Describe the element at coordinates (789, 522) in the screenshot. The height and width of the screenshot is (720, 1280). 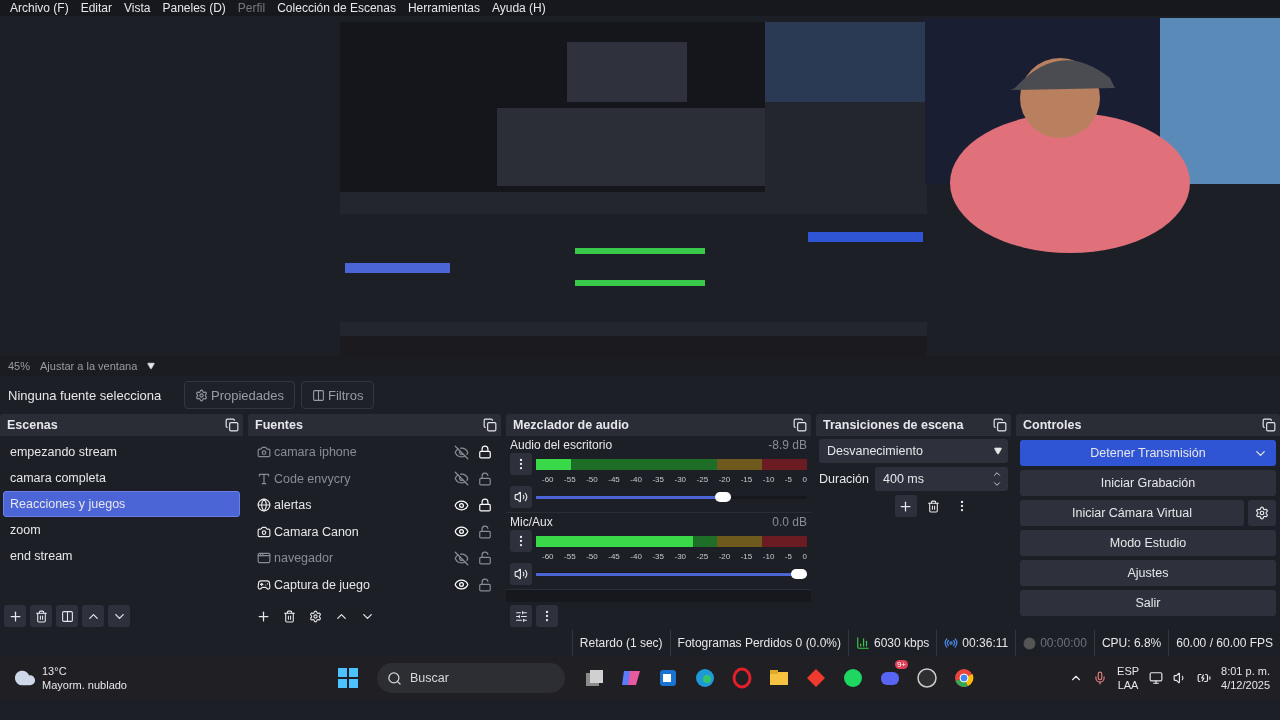
I see `channel-reading: 0.0 dB` at that location.